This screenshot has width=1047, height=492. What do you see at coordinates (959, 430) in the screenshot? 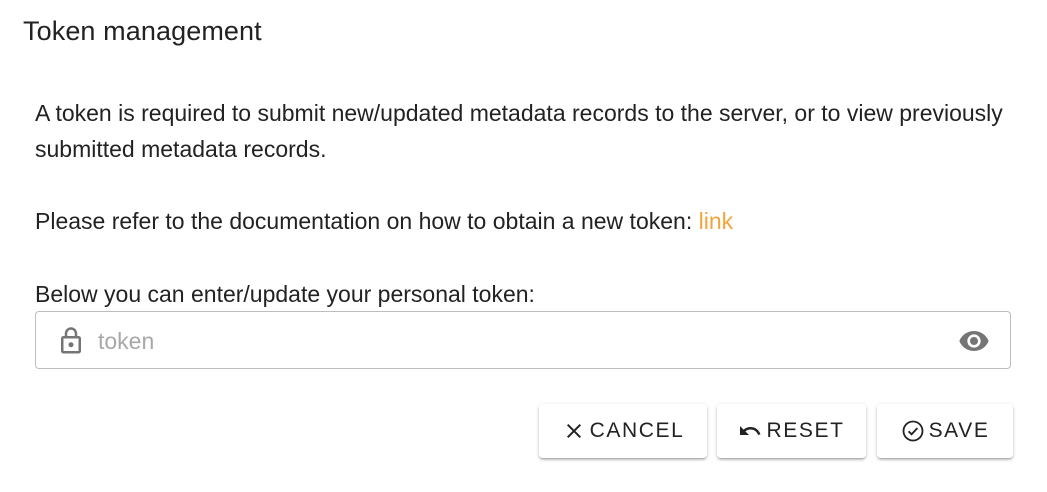
I see `save-label: SAVE` at bounding box center [959, 430].